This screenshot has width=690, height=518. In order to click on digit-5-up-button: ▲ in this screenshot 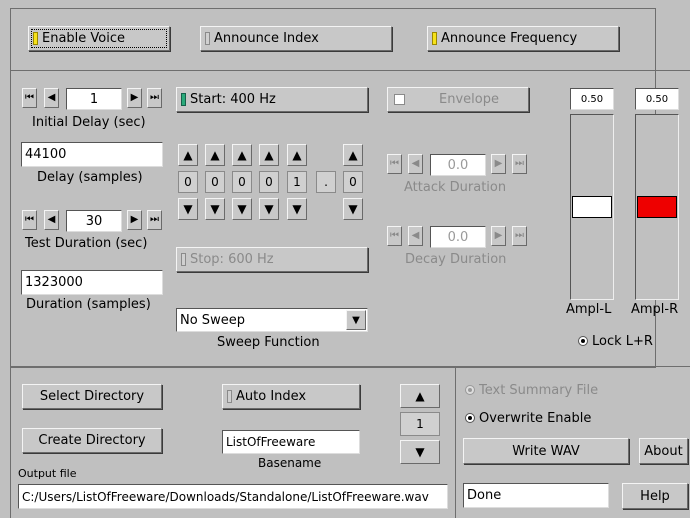, I will do `click(297, 155)`.